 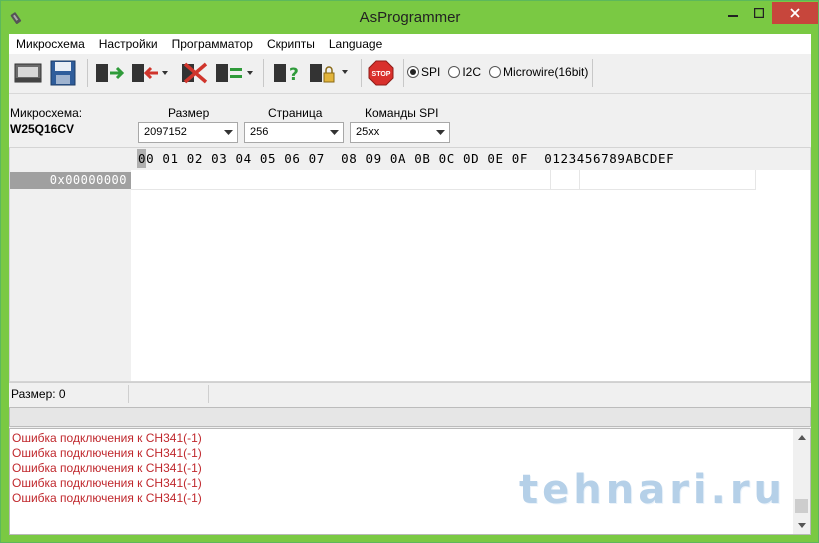 I want to click on maximize-icon, so click(x=759, y=13).